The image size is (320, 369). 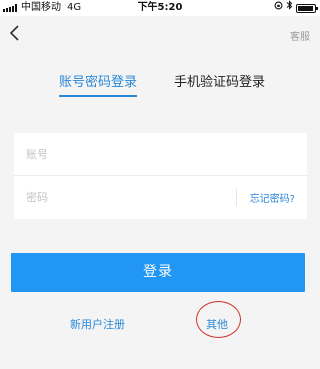 What do you see at coordinates (217, 324) in the screenshot?
I see `other-login-link: 其他` at bounding box center [217, 324].